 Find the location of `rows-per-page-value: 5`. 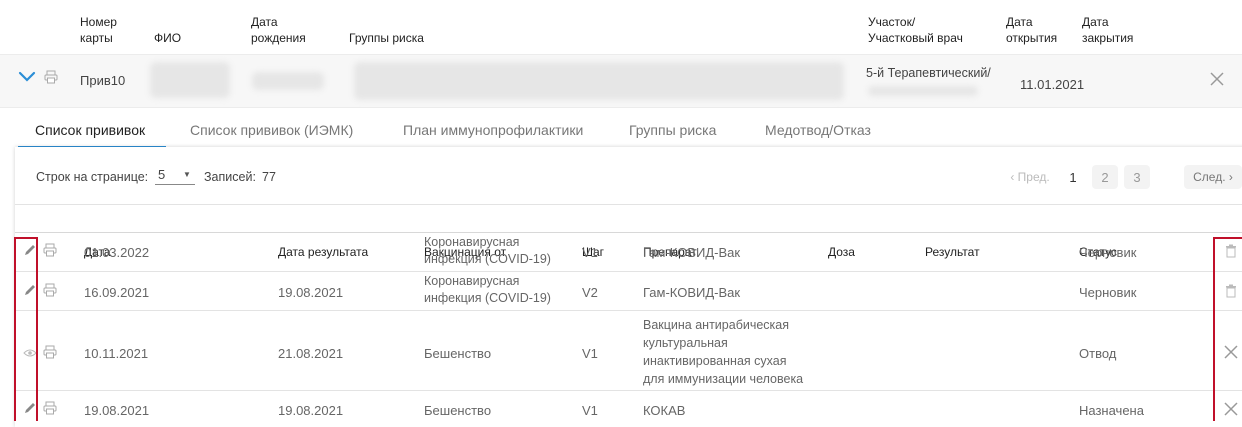

rows-per-page-value: 5 is located at coordinates (162, 174).